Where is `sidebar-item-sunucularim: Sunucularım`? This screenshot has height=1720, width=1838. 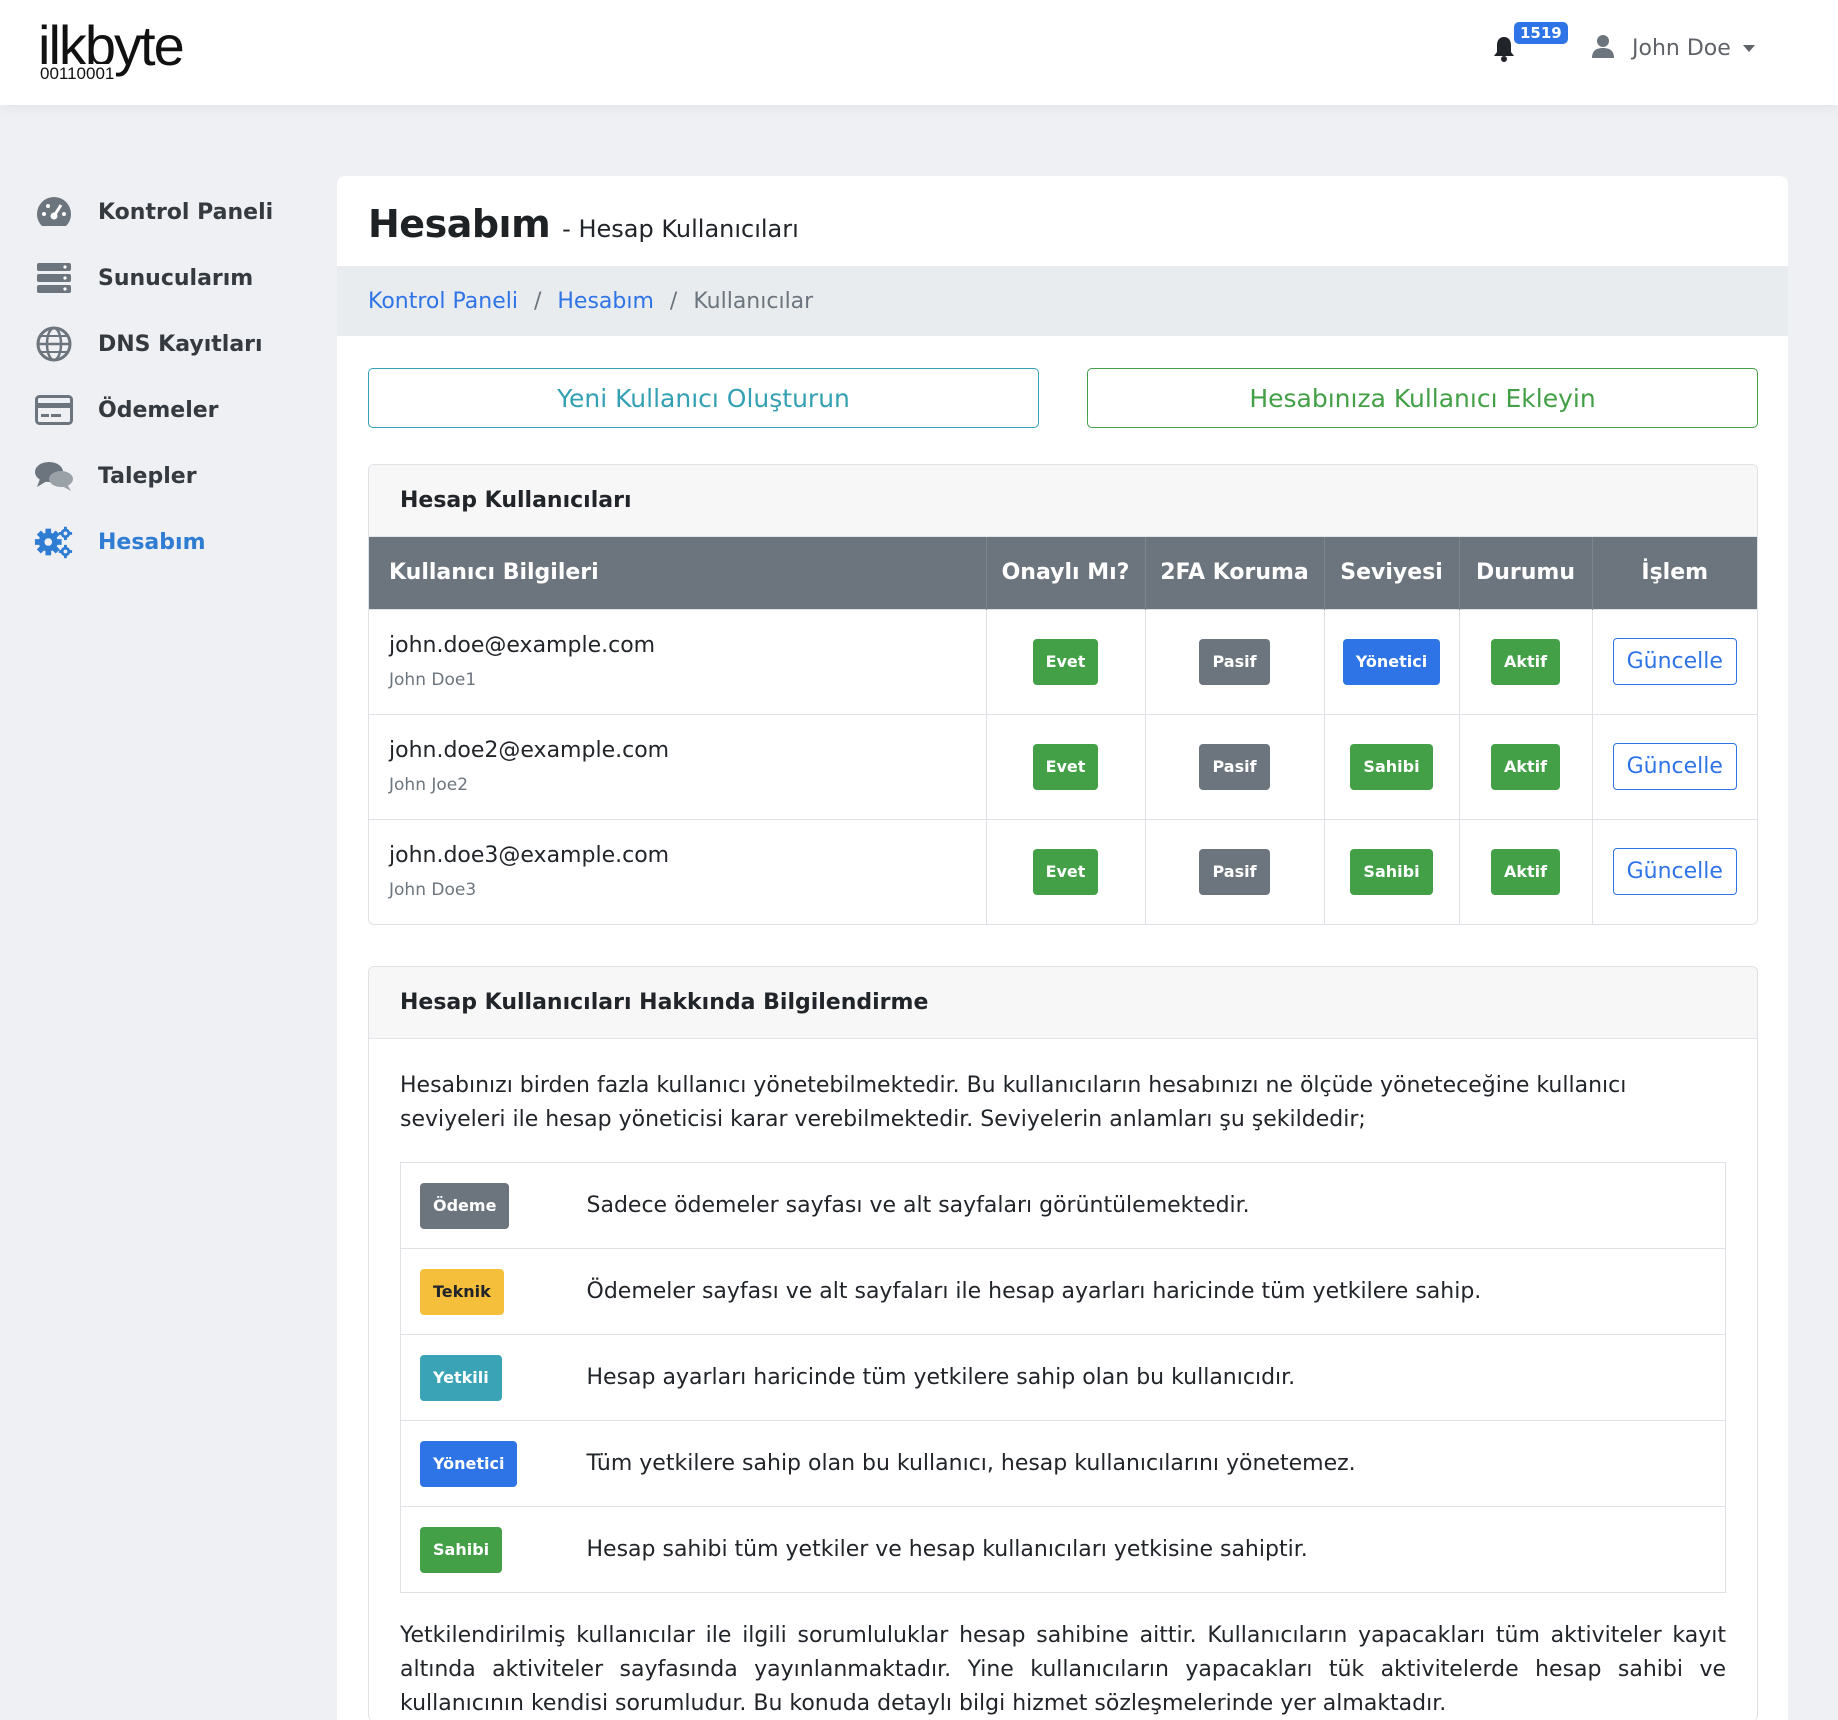 sidebar-item-sunucularim: Sunucularım is located at coordinates (169, 278).